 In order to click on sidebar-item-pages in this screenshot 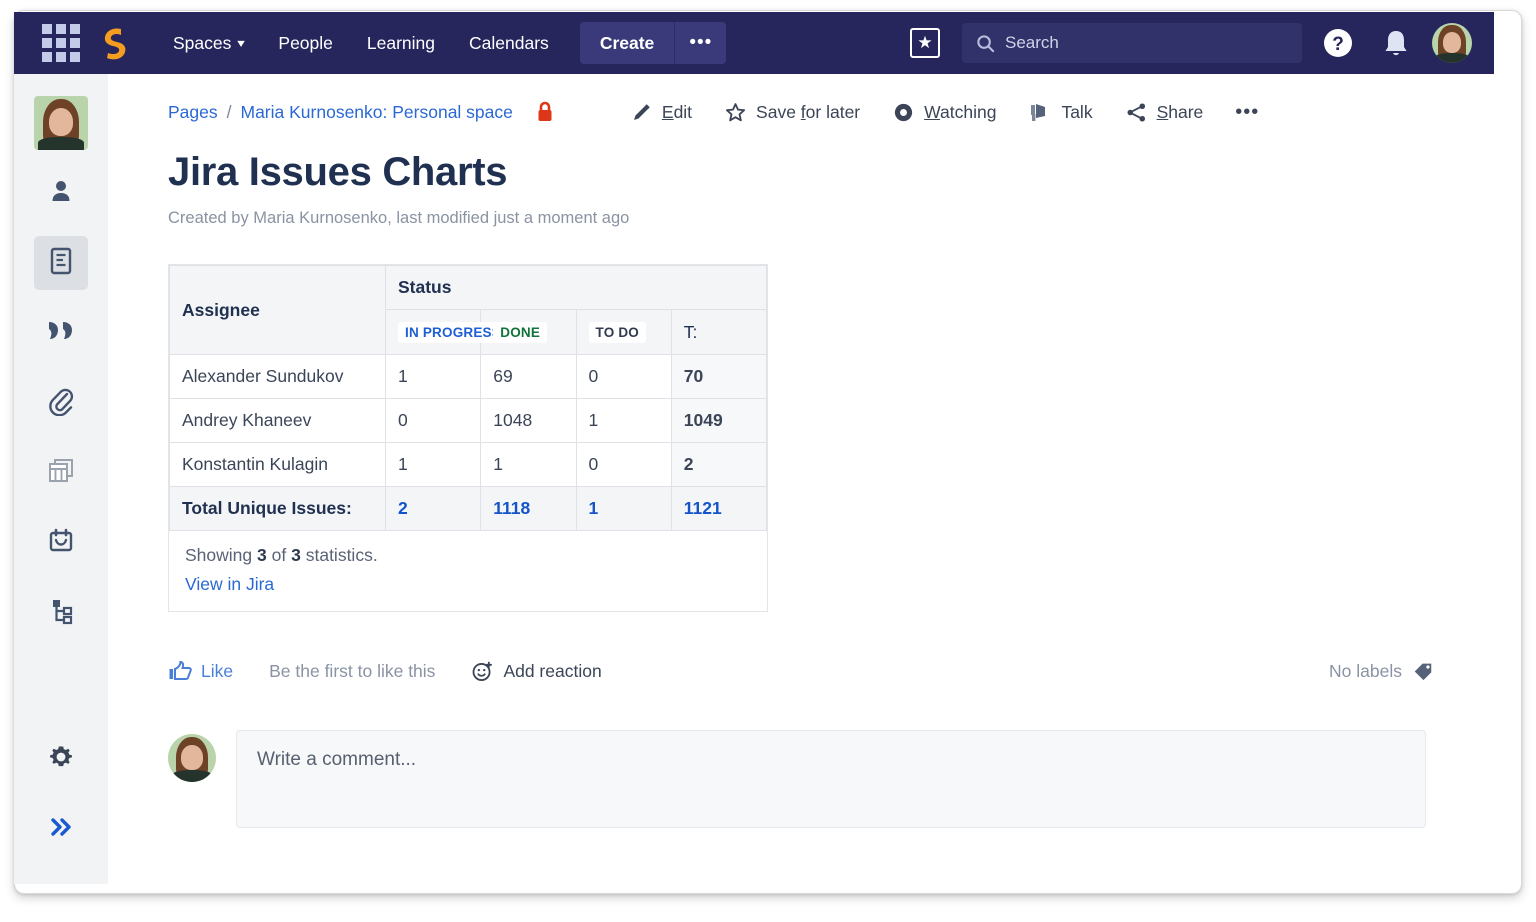, I will do `click(61, 263)`.